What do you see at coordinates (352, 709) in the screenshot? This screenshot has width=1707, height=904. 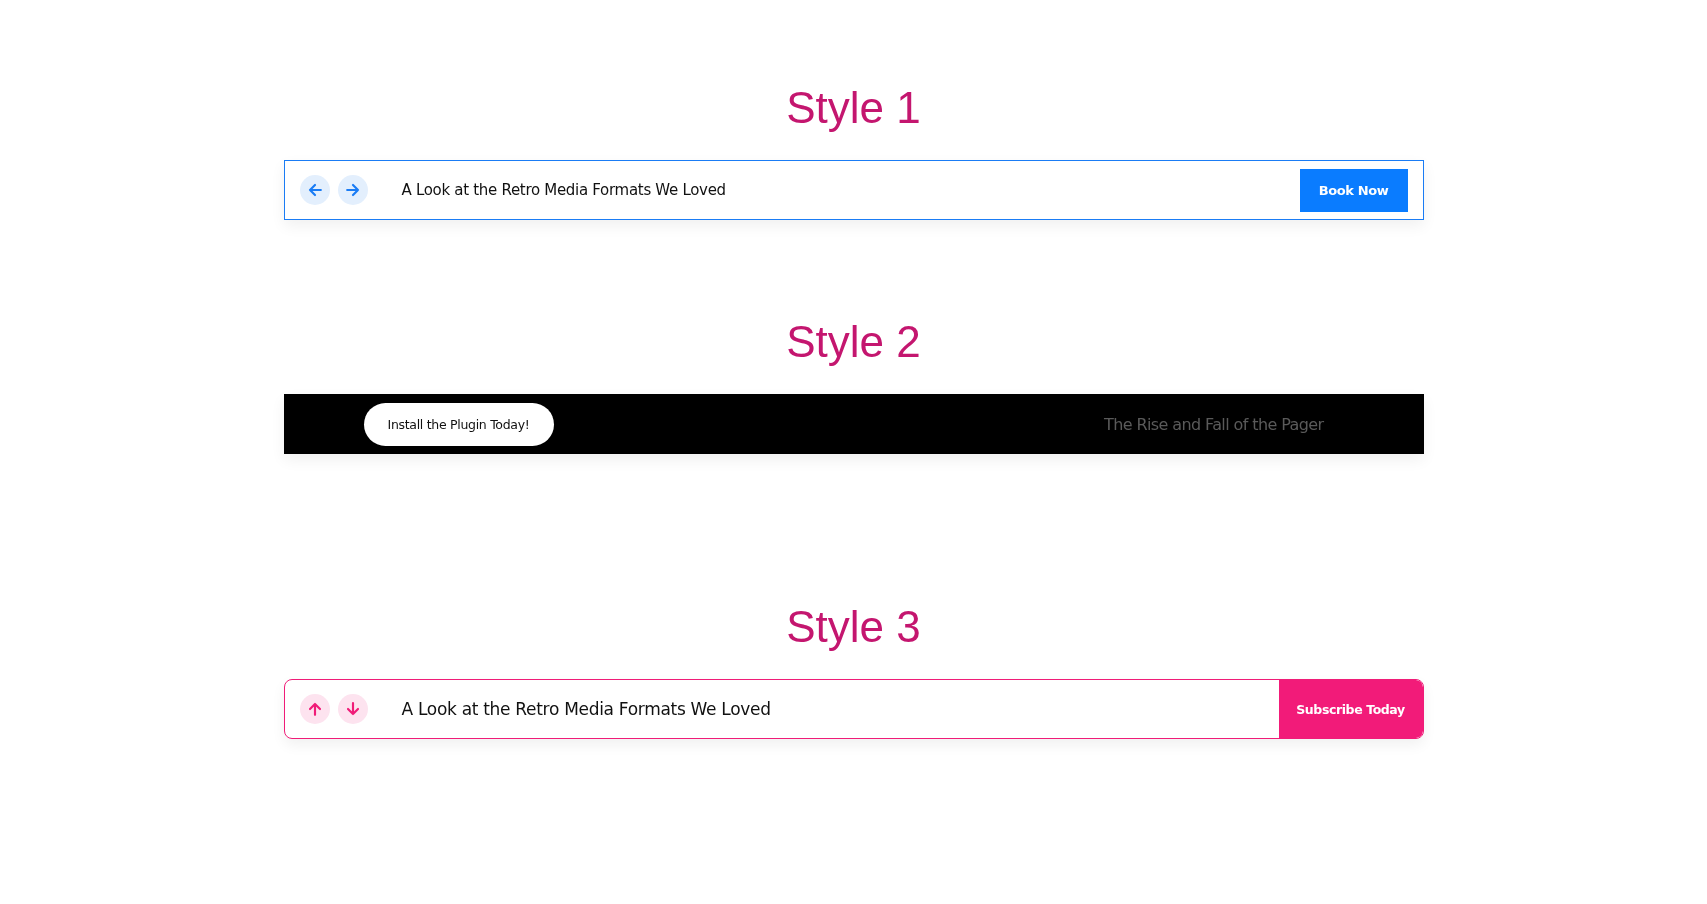 I see `down-button` at bounding box center [352, 709].